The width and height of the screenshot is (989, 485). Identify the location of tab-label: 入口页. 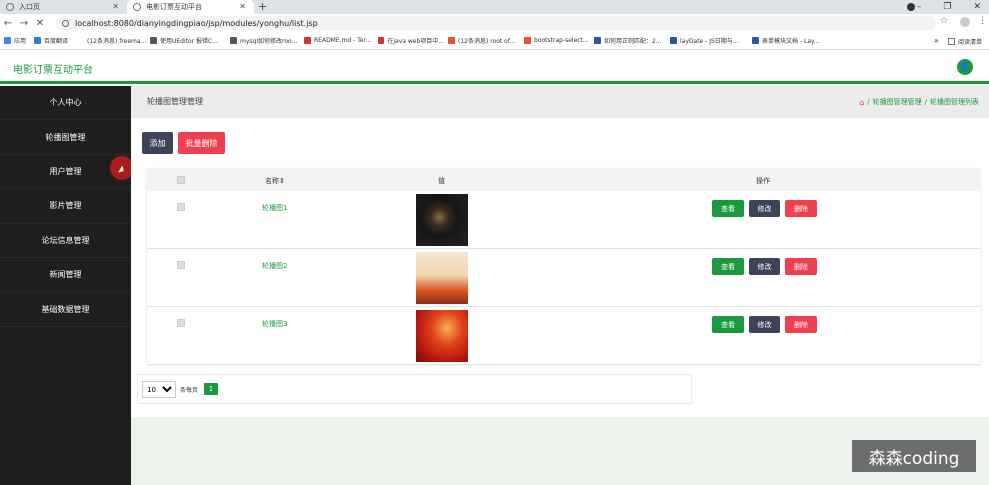
(29, 7).